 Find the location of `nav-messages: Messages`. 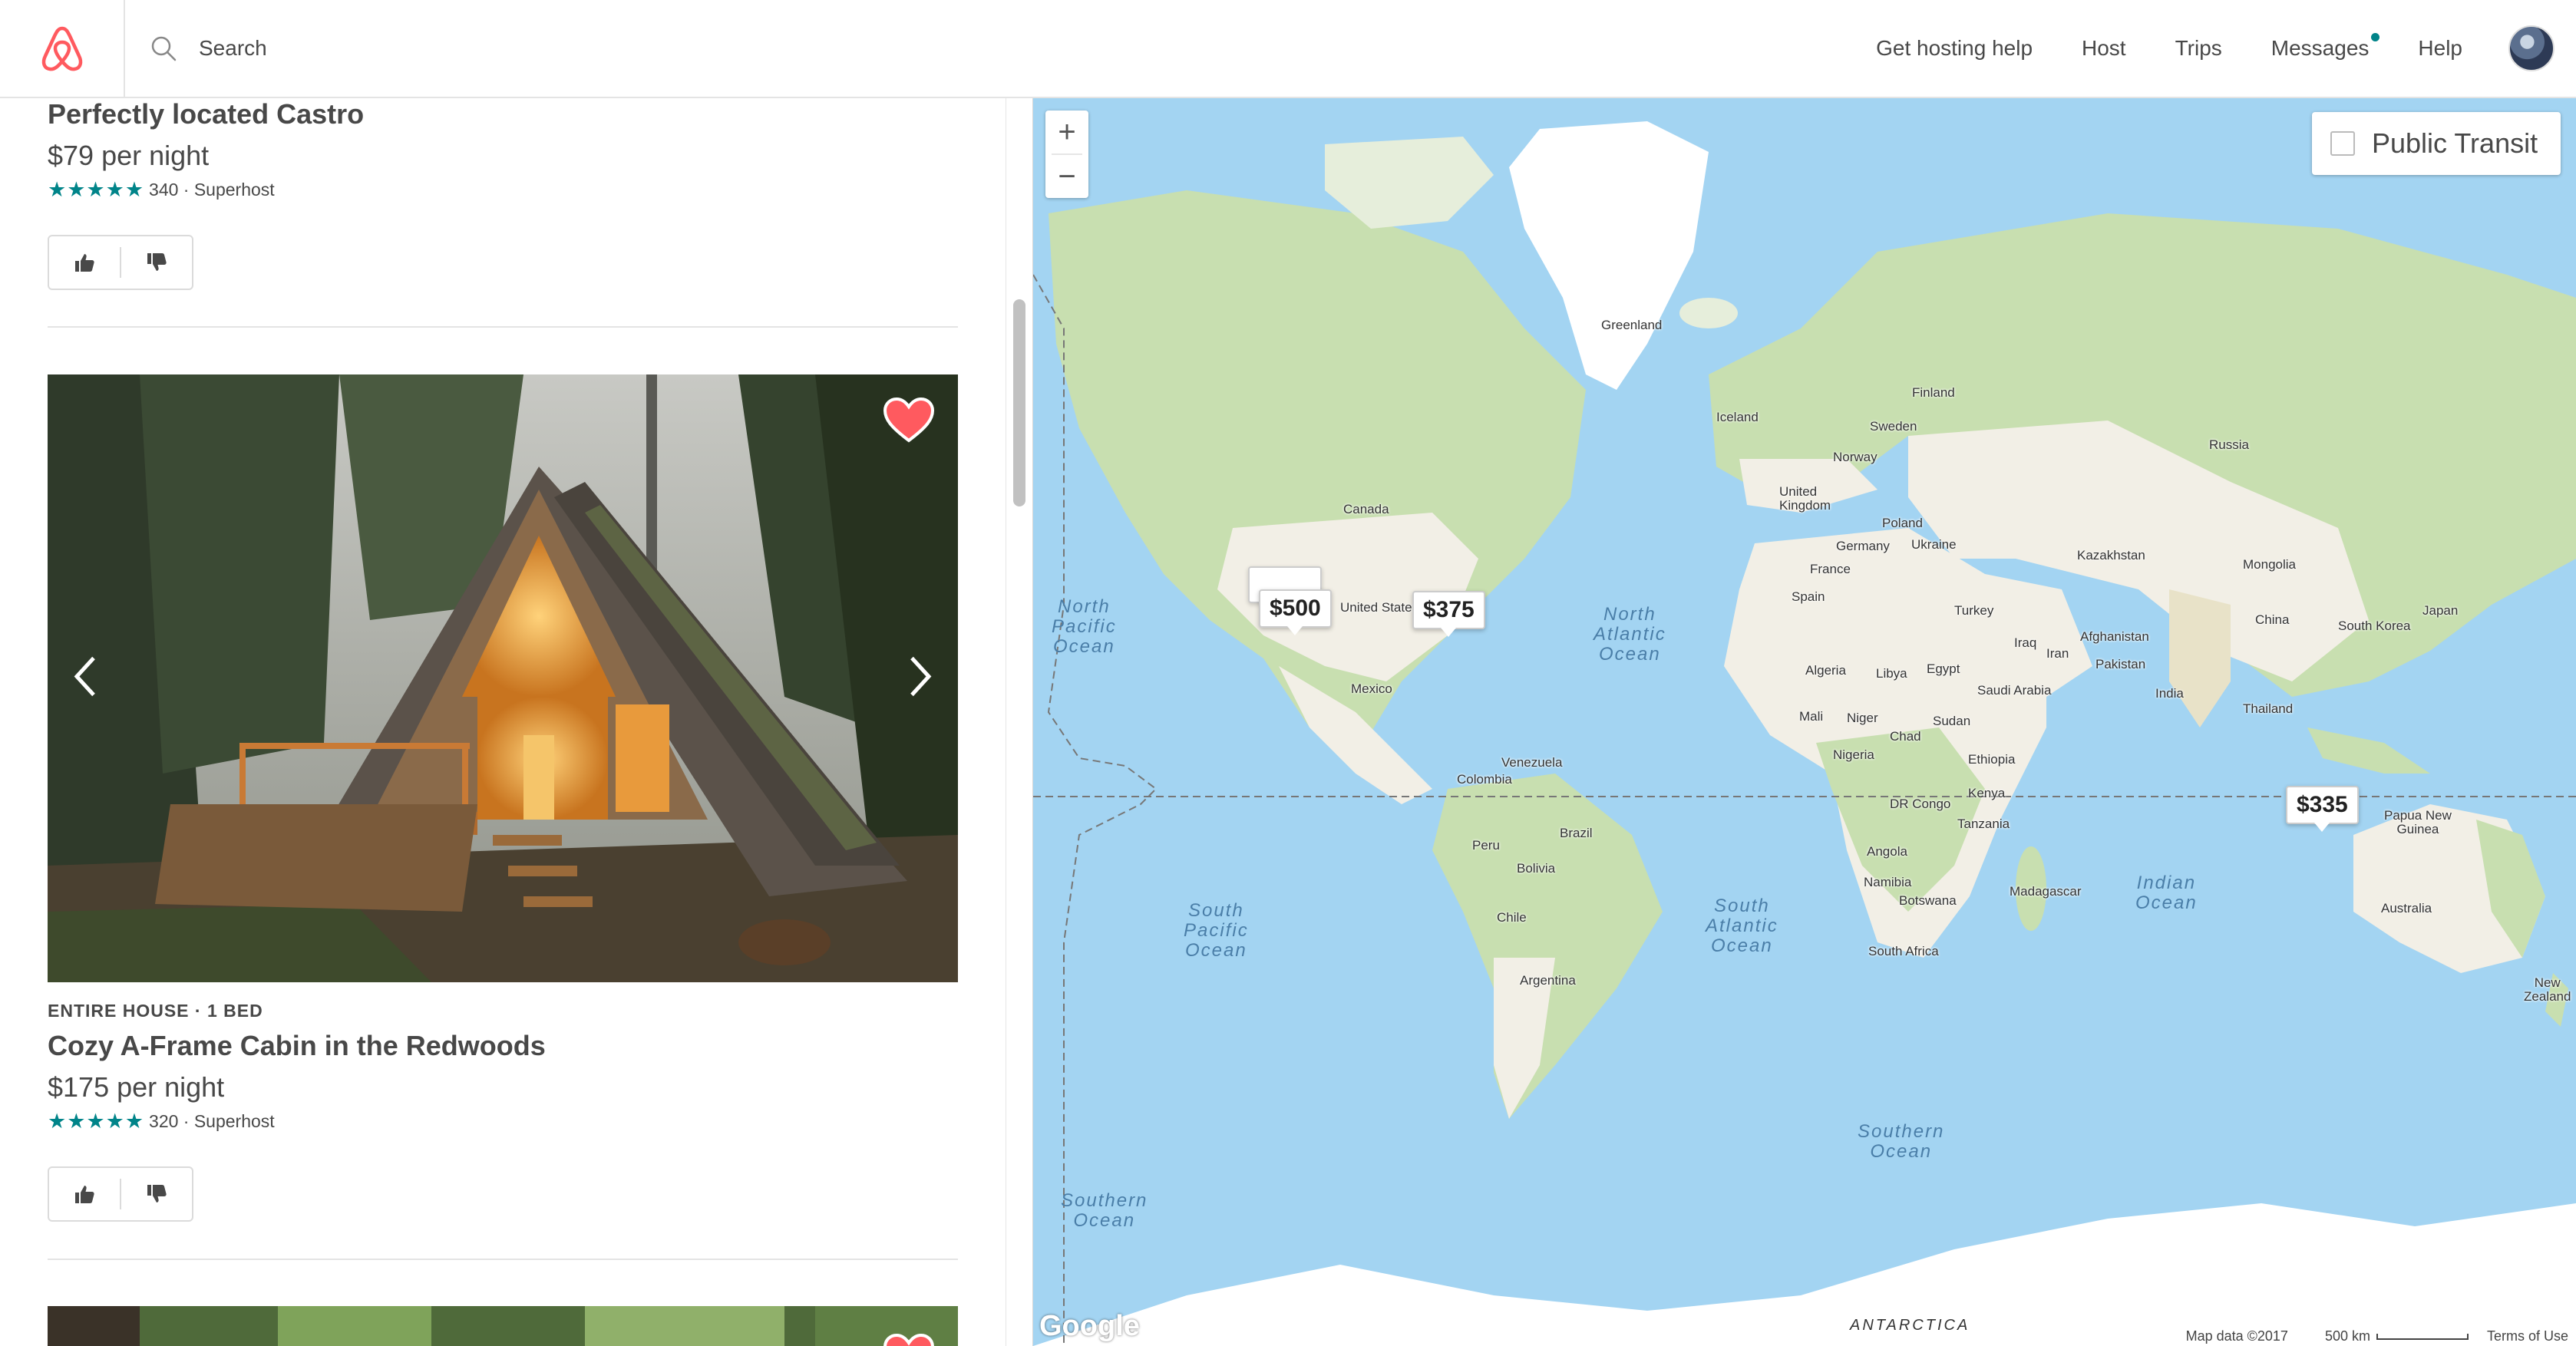

nav-messages: Messages is located at coordinates (2325, 47).